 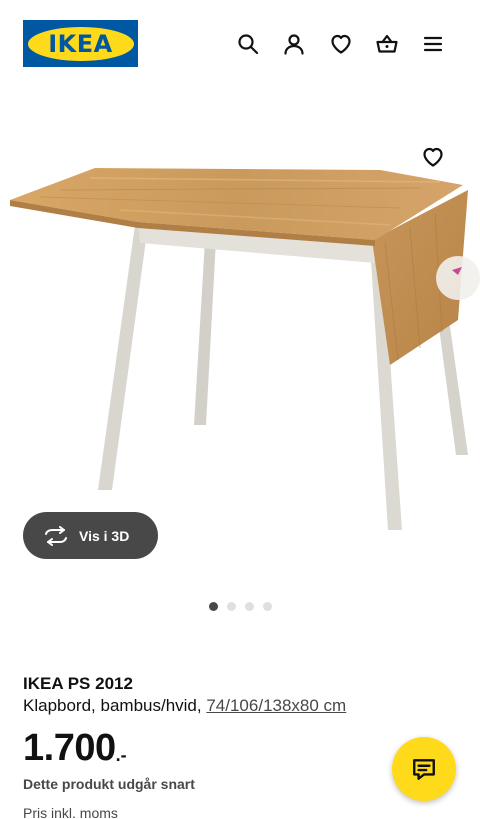 What do you see at coordinates (276, 705) in the screenshot?
I see `product-dimensions-link: 74/106/138x80 cm` at bounding box center [276, 705].